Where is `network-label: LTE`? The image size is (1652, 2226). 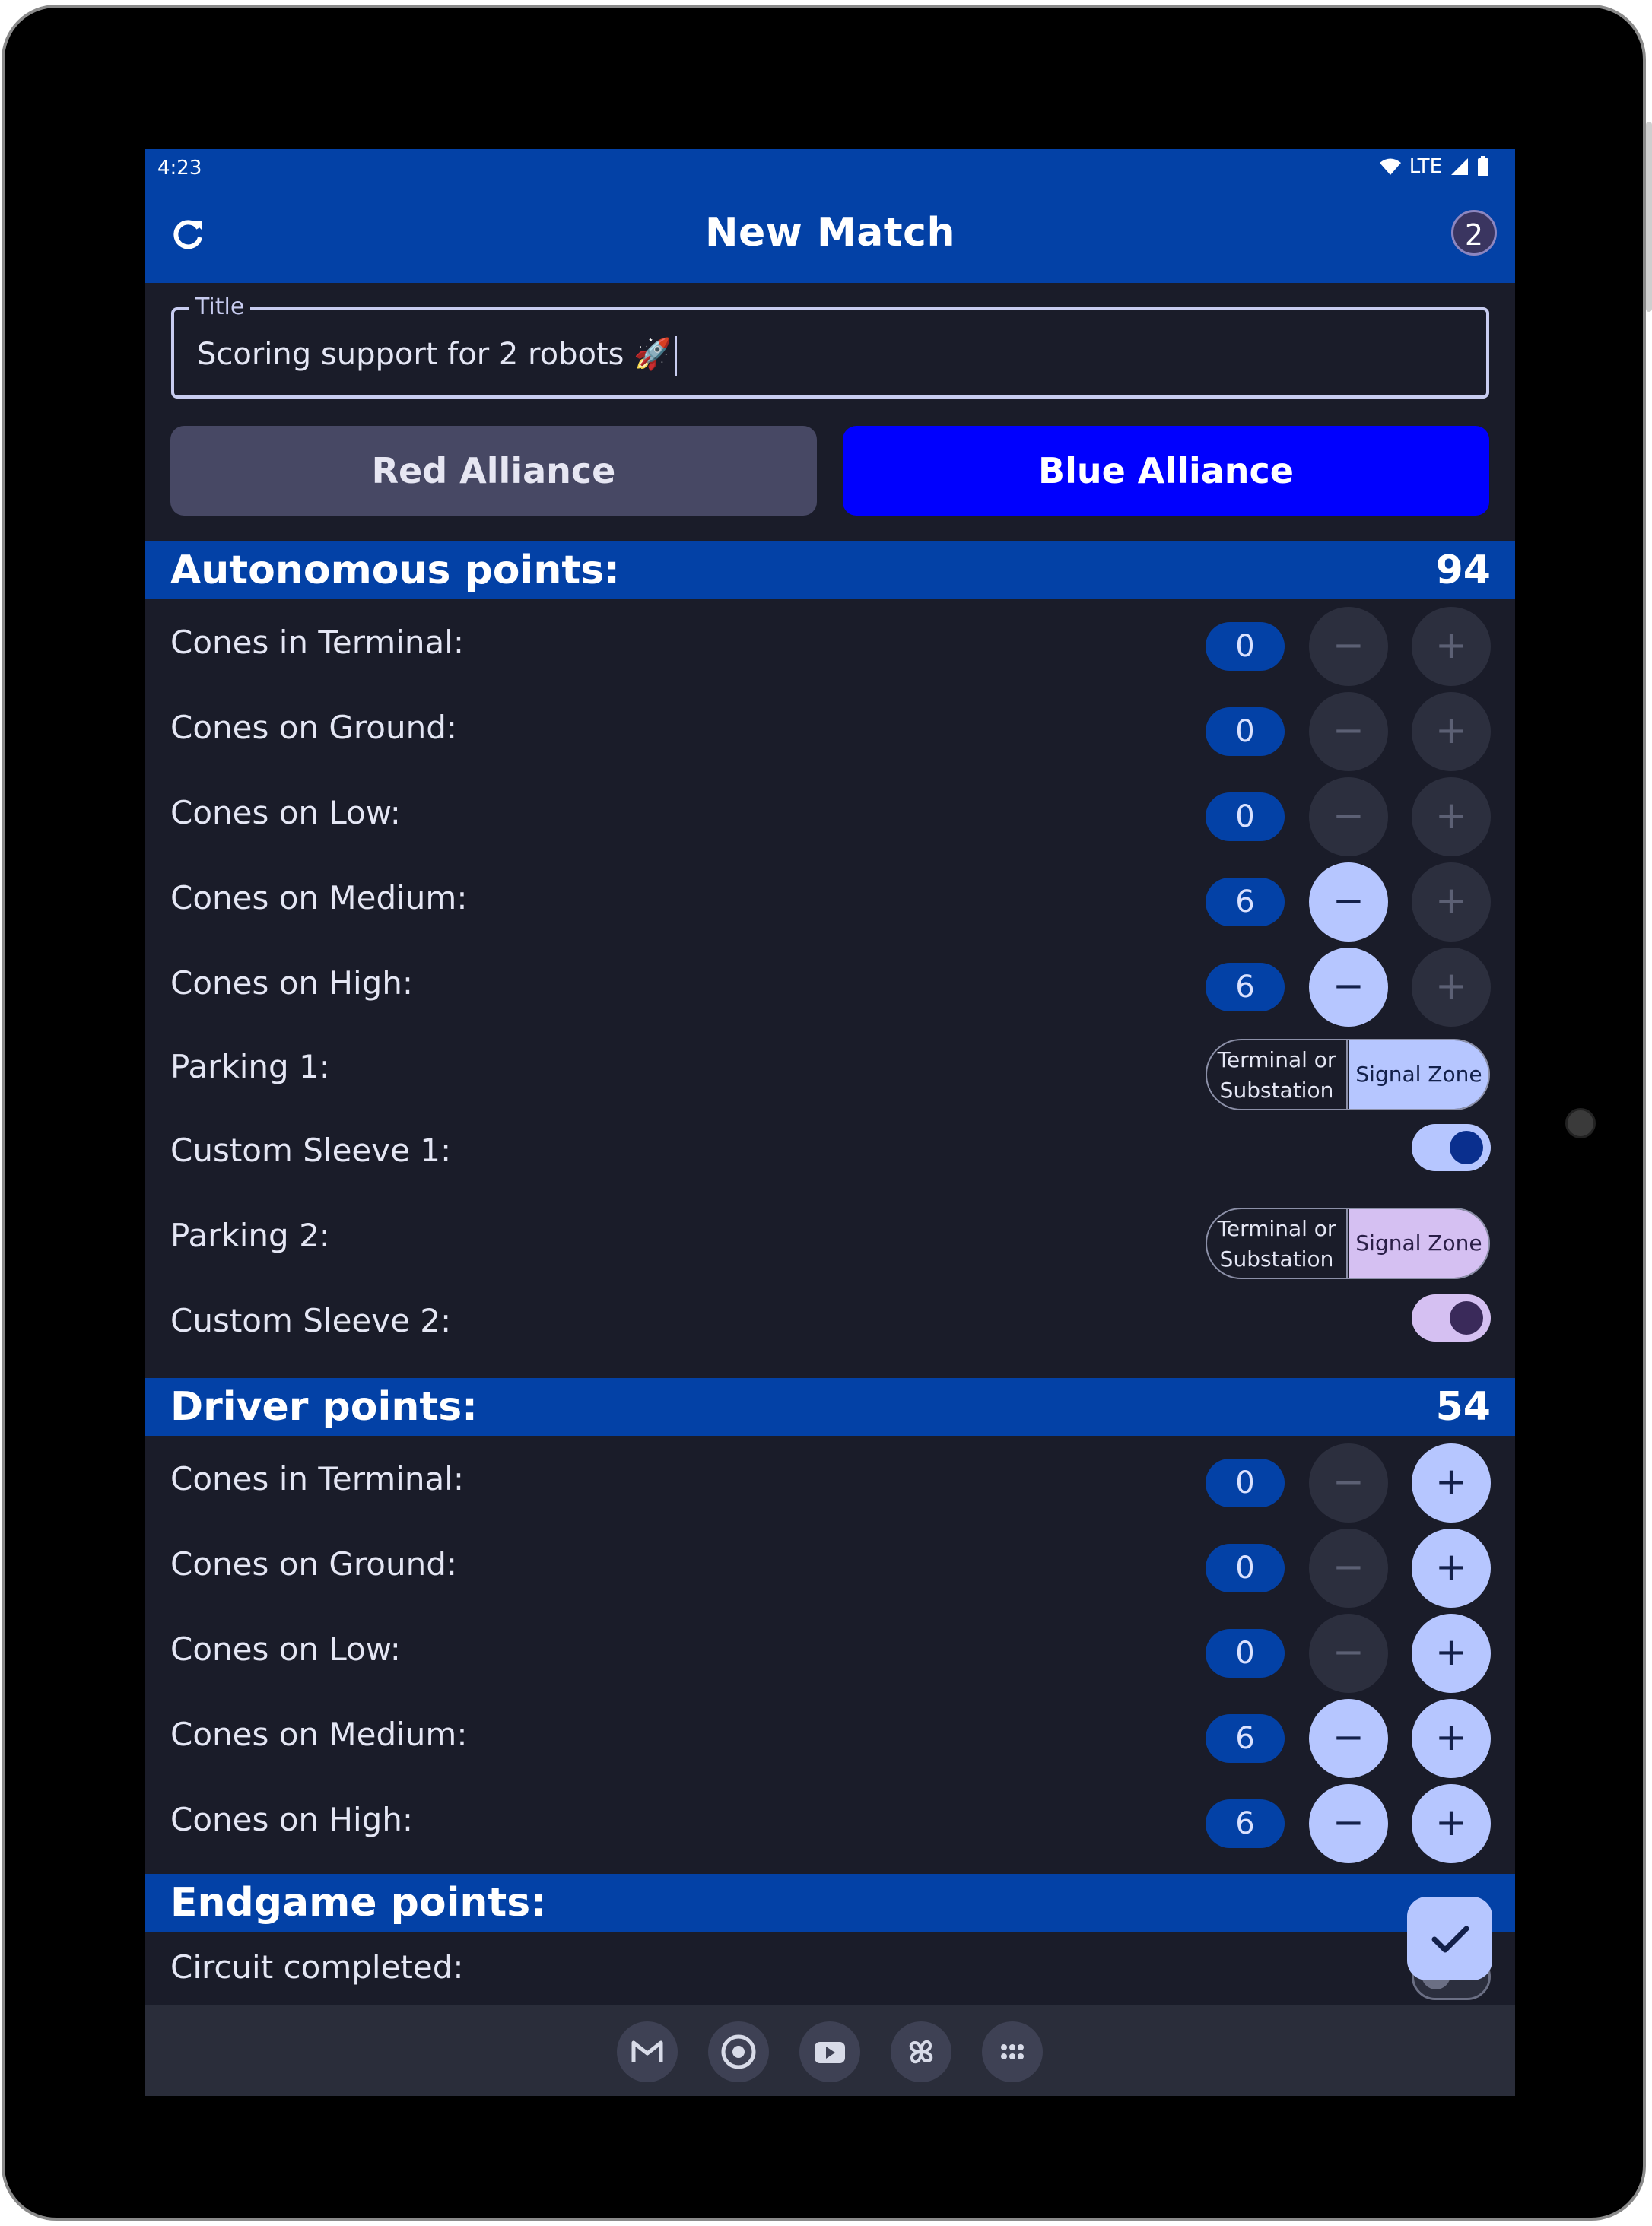 network-label: LTE is located at coordinates (1425, 167).